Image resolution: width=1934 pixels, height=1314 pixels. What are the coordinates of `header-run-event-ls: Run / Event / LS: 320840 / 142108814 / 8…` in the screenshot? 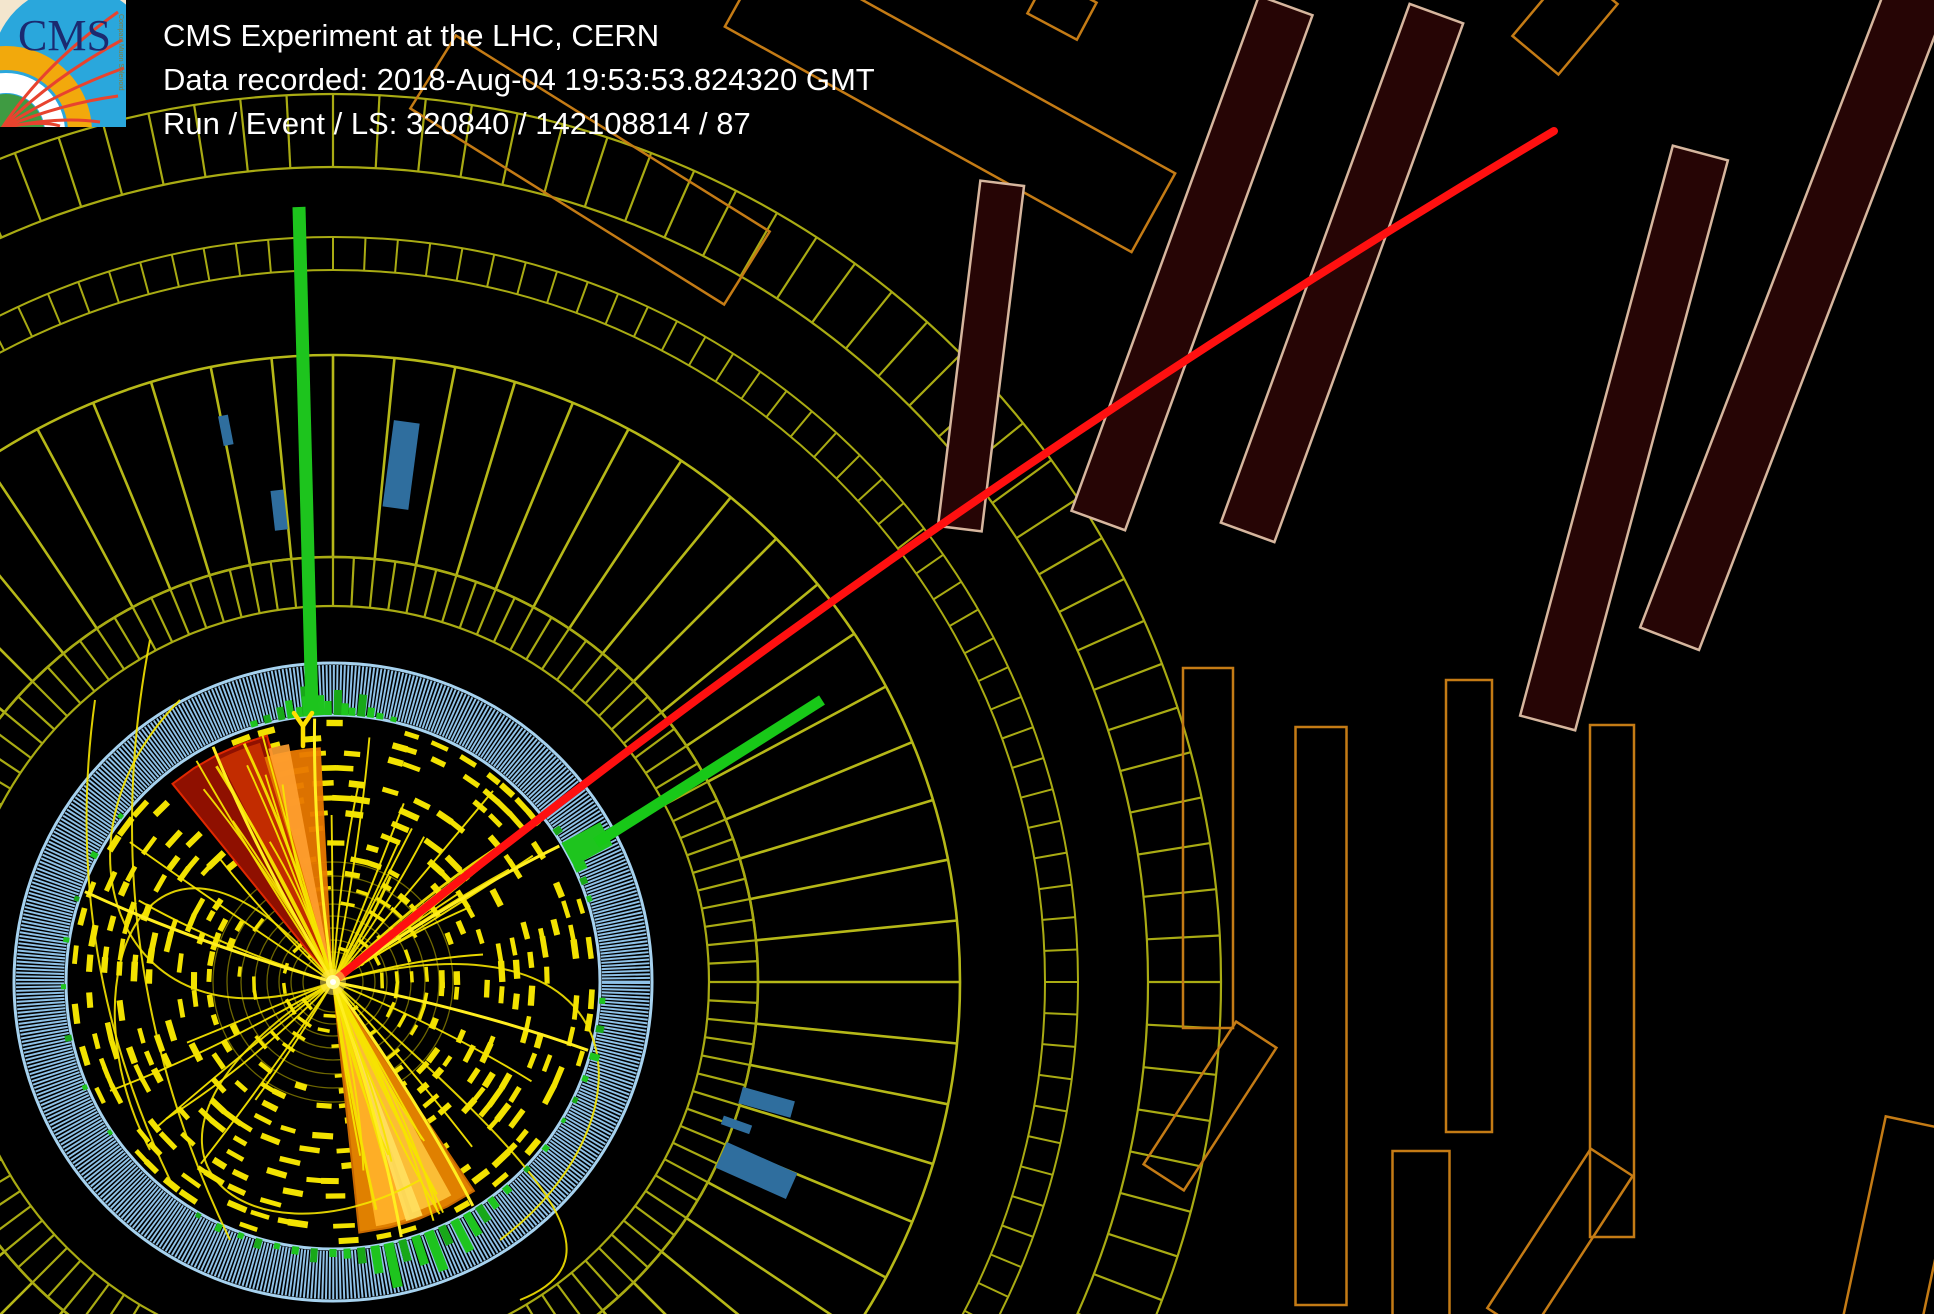 It's located at (457, 123).